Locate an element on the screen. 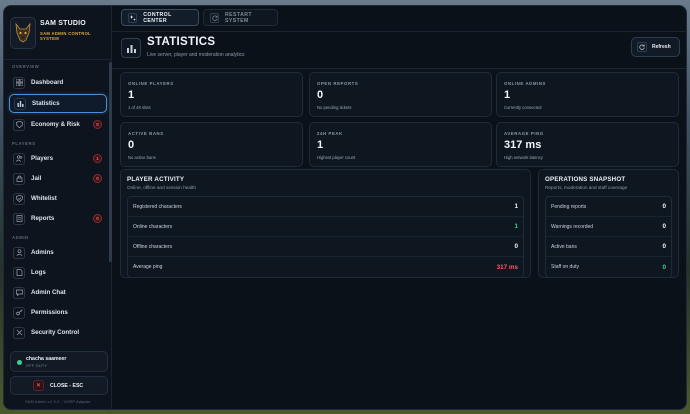 The image size is (690, 414). brand: SAM STUDIO SAM ADMIN CONTROL SYSTEM is located at coordinates (58, 35).